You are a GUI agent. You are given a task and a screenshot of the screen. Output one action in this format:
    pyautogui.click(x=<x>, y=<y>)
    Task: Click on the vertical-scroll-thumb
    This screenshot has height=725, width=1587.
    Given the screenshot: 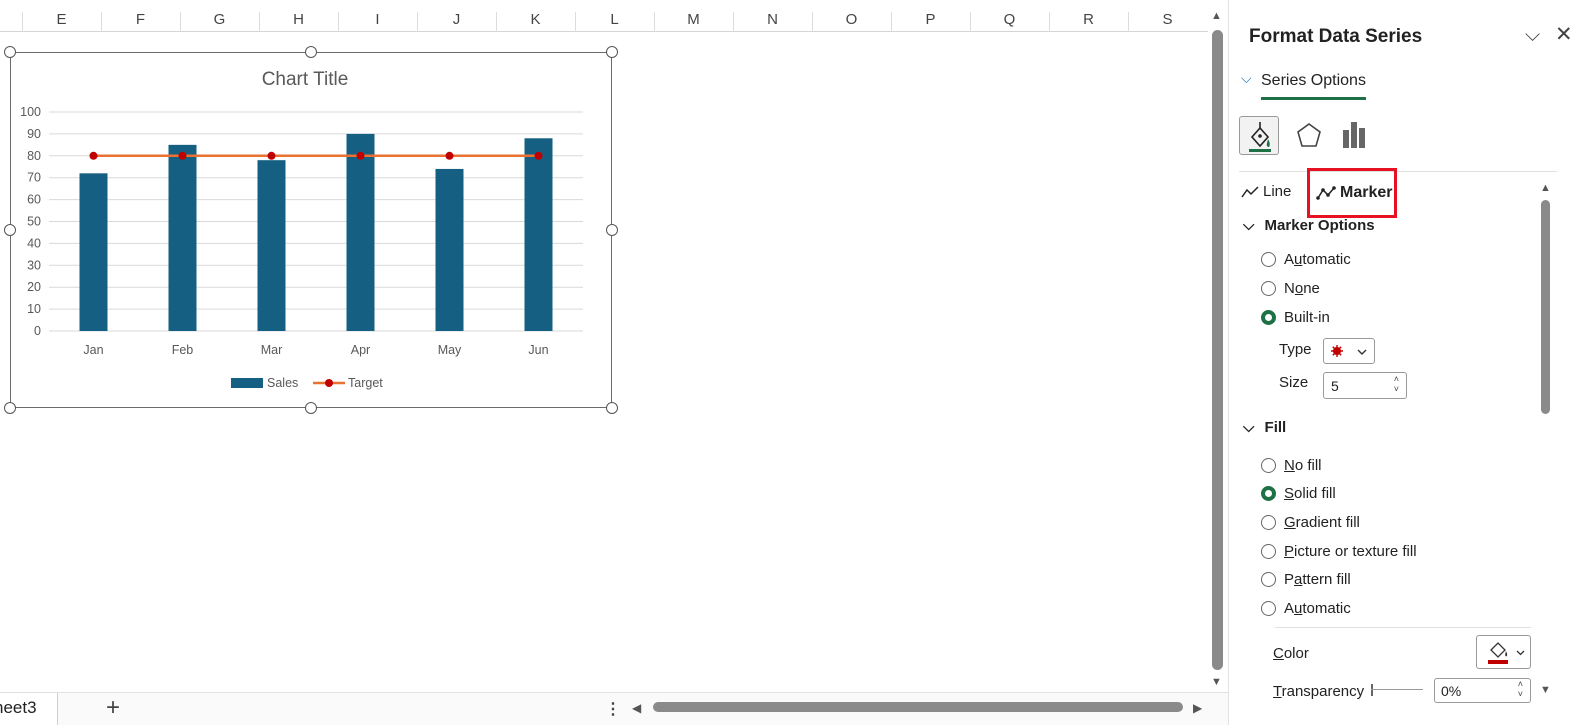 What is the action you would take?
    pyautogui.click(x=1217, y=350)
    